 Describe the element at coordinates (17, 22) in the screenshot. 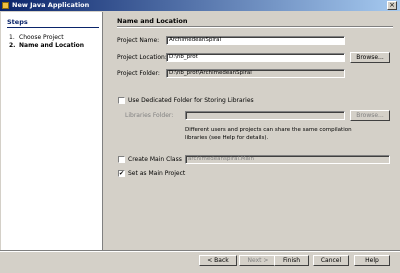

I see `steps-title: Steps` at that location.